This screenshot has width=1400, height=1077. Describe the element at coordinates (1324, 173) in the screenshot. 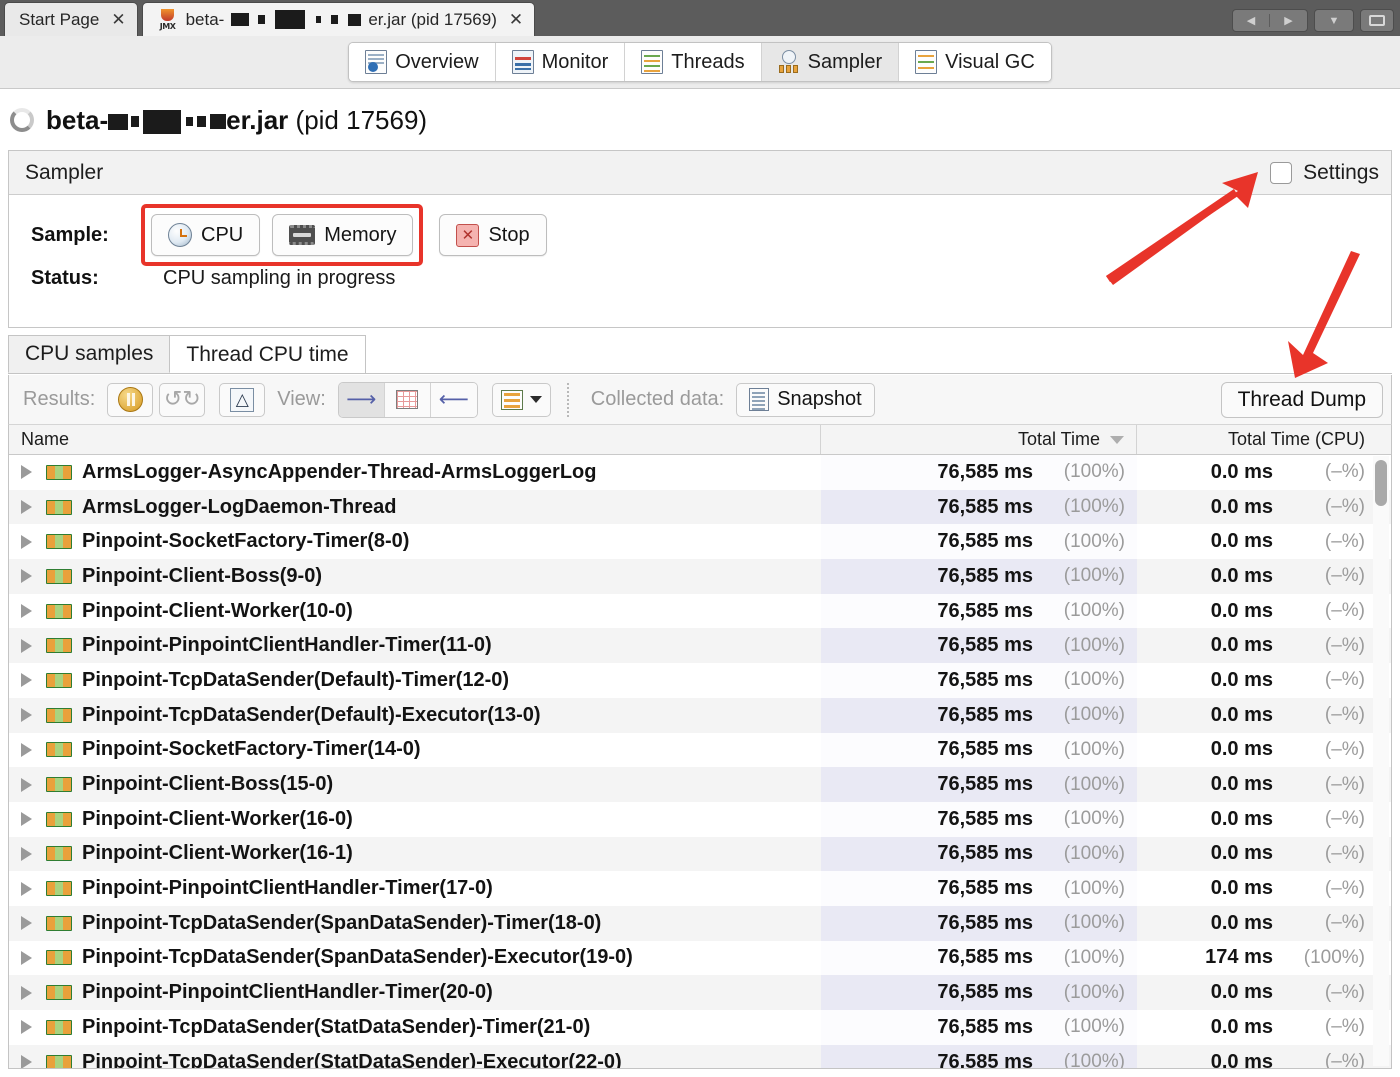

I see `settings-toggle: Settings` at that location.